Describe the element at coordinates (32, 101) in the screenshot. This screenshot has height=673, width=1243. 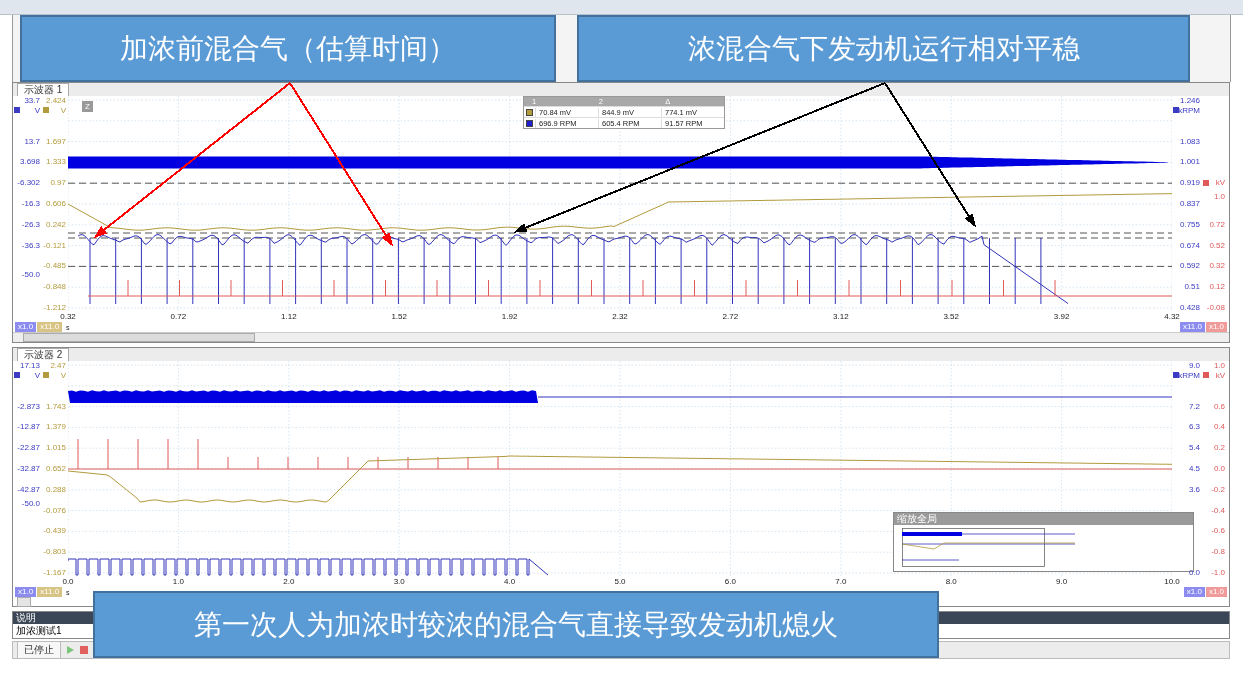
I see `axis-label: 33.7` at that location.